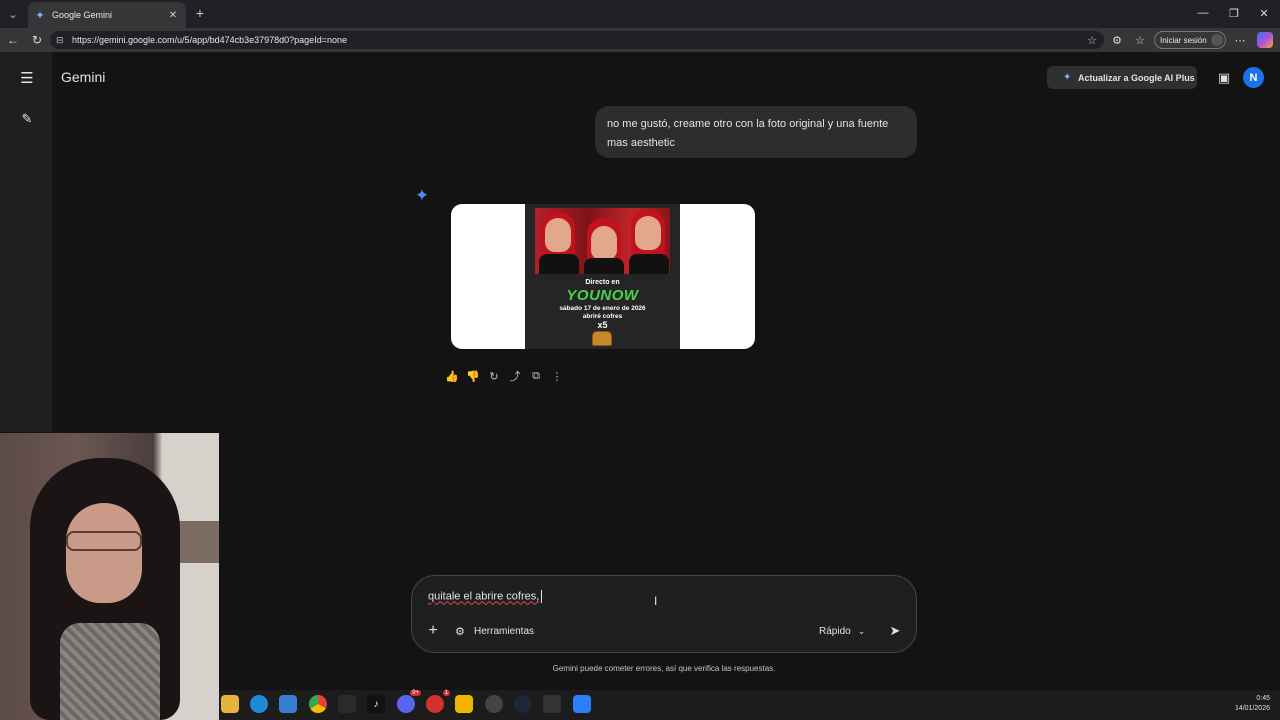 The height and width of the screenshot is (720, 1280). I want to click on poster-line-3: sábado 17 de enero de 2026, so click(602, 308).